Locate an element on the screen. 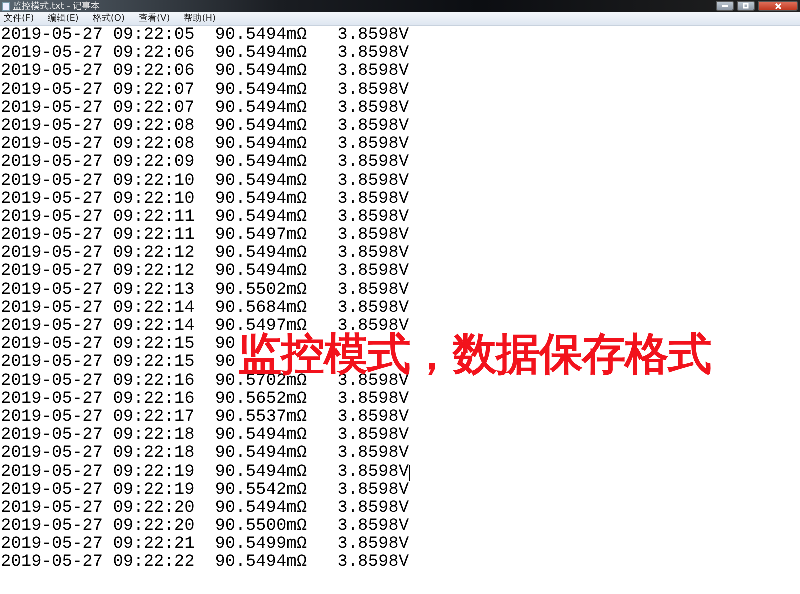 This screenshot has height=594, width=800. minimize-button is located at coordinates (725, 6).